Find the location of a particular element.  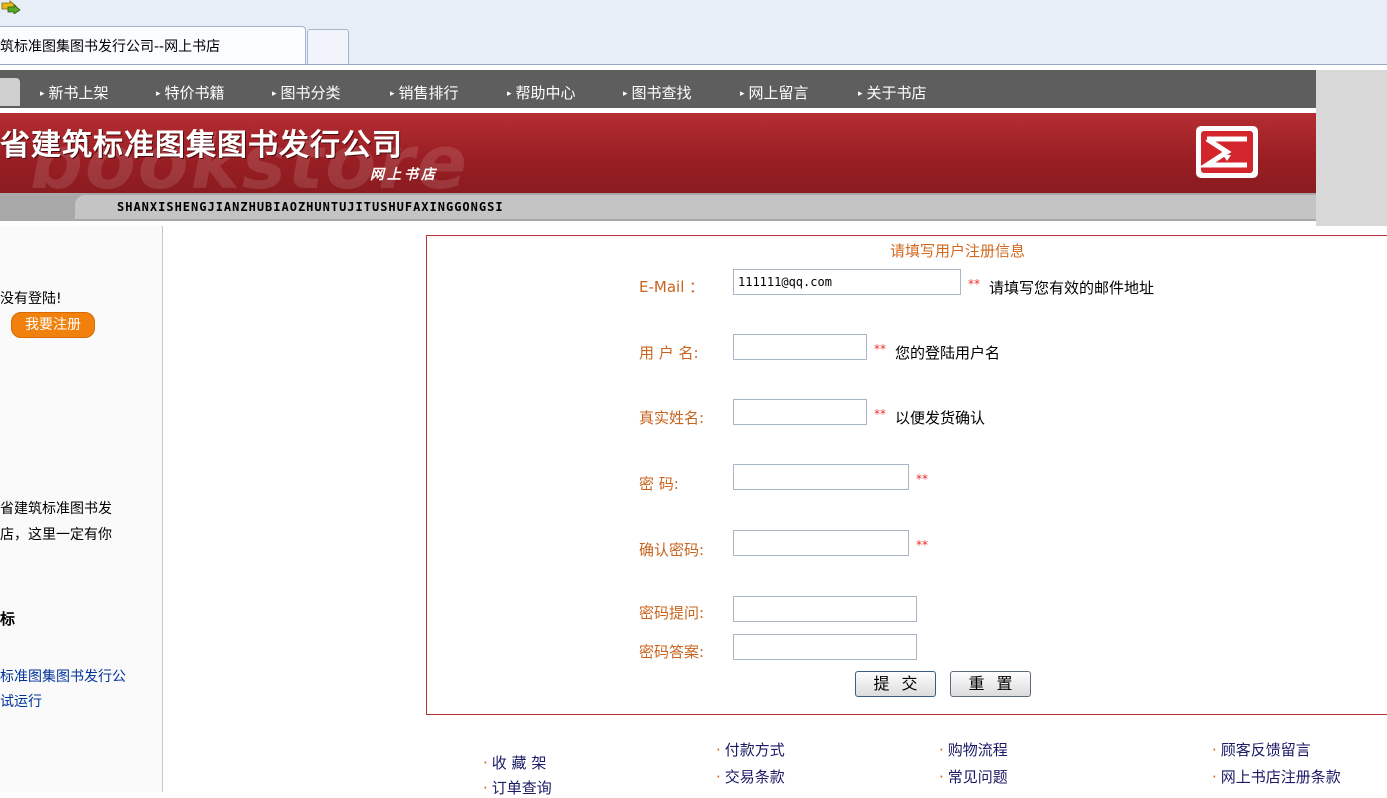

nav-item-book-search: ▸ 图书查找 is located at coordinates (657, 92).